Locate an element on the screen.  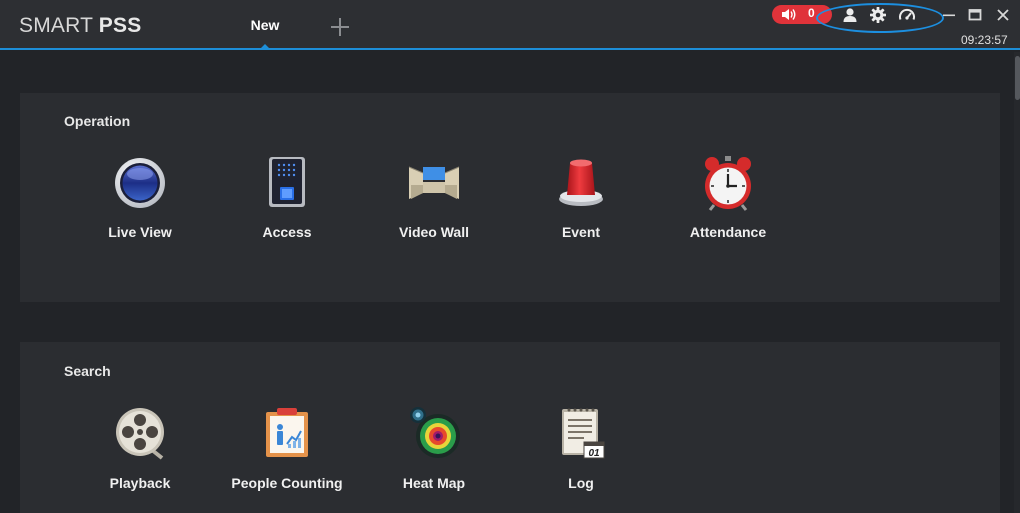
app-logo: SMART PSS is located at coordinates (80, 26).